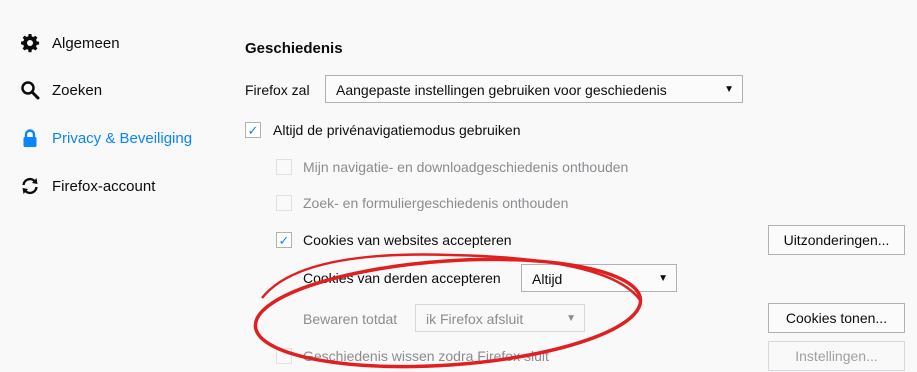 The height and width of the screenshot is (372, 917). I want to click on sidebar-item-privacy: Privacy & Beveiliging, so click(106, 138).